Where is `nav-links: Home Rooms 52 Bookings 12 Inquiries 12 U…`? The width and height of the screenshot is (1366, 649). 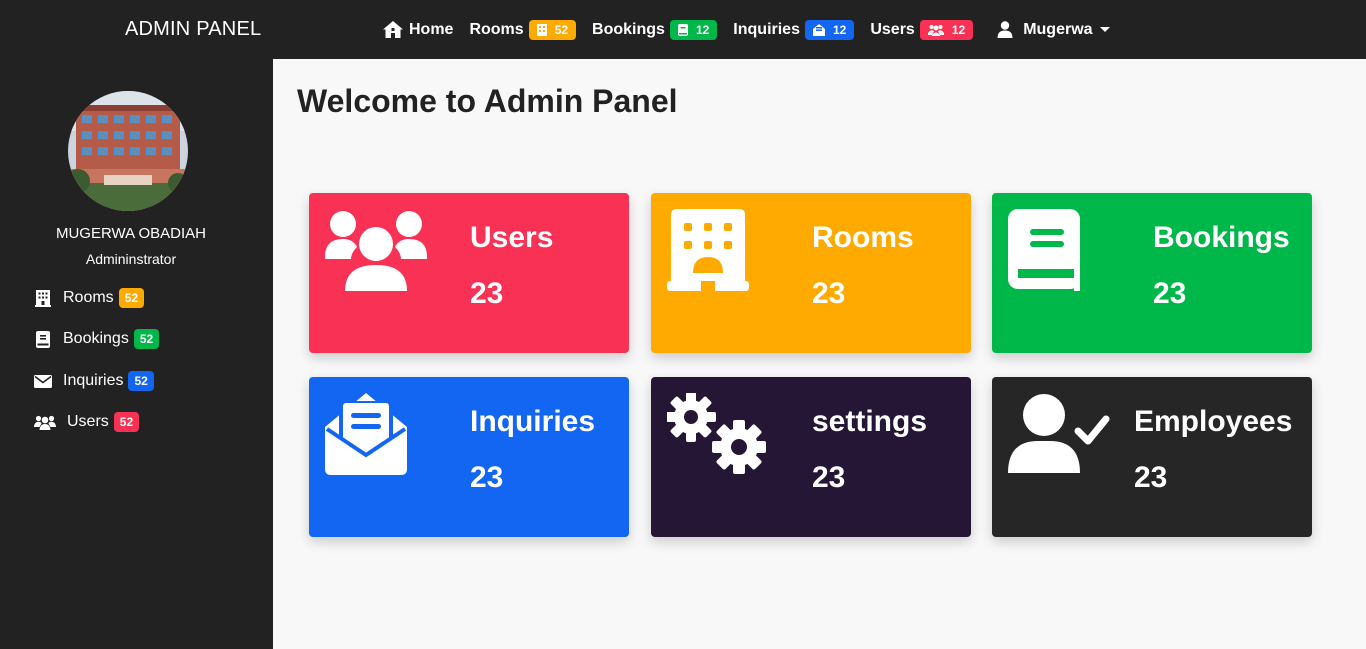 nav-links: Home Rooms 52 Bookings 12 Inquiries 12 U… is located at coordinates (754, 29).